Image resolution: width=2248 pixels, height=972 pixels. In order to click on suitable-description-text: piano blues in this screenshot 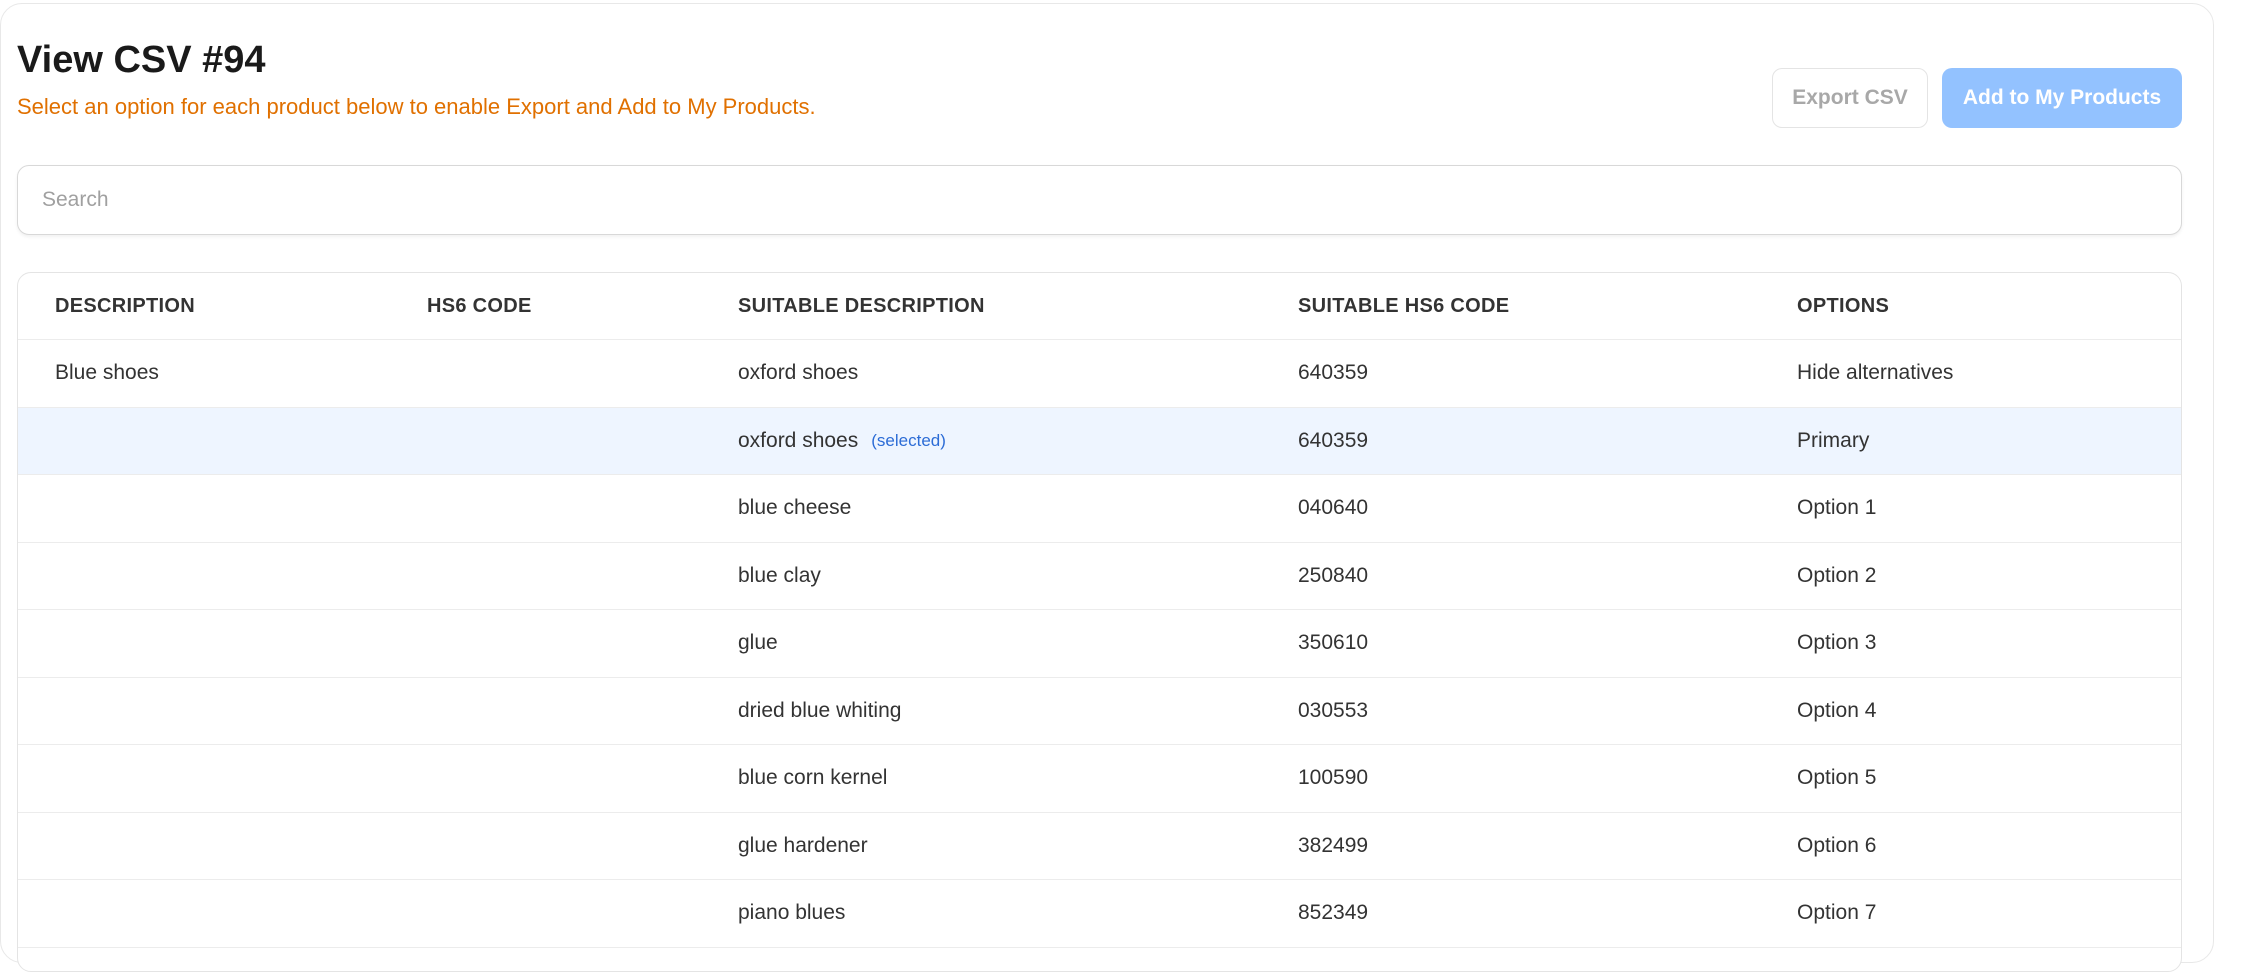, I will do `click(792, 913)`.